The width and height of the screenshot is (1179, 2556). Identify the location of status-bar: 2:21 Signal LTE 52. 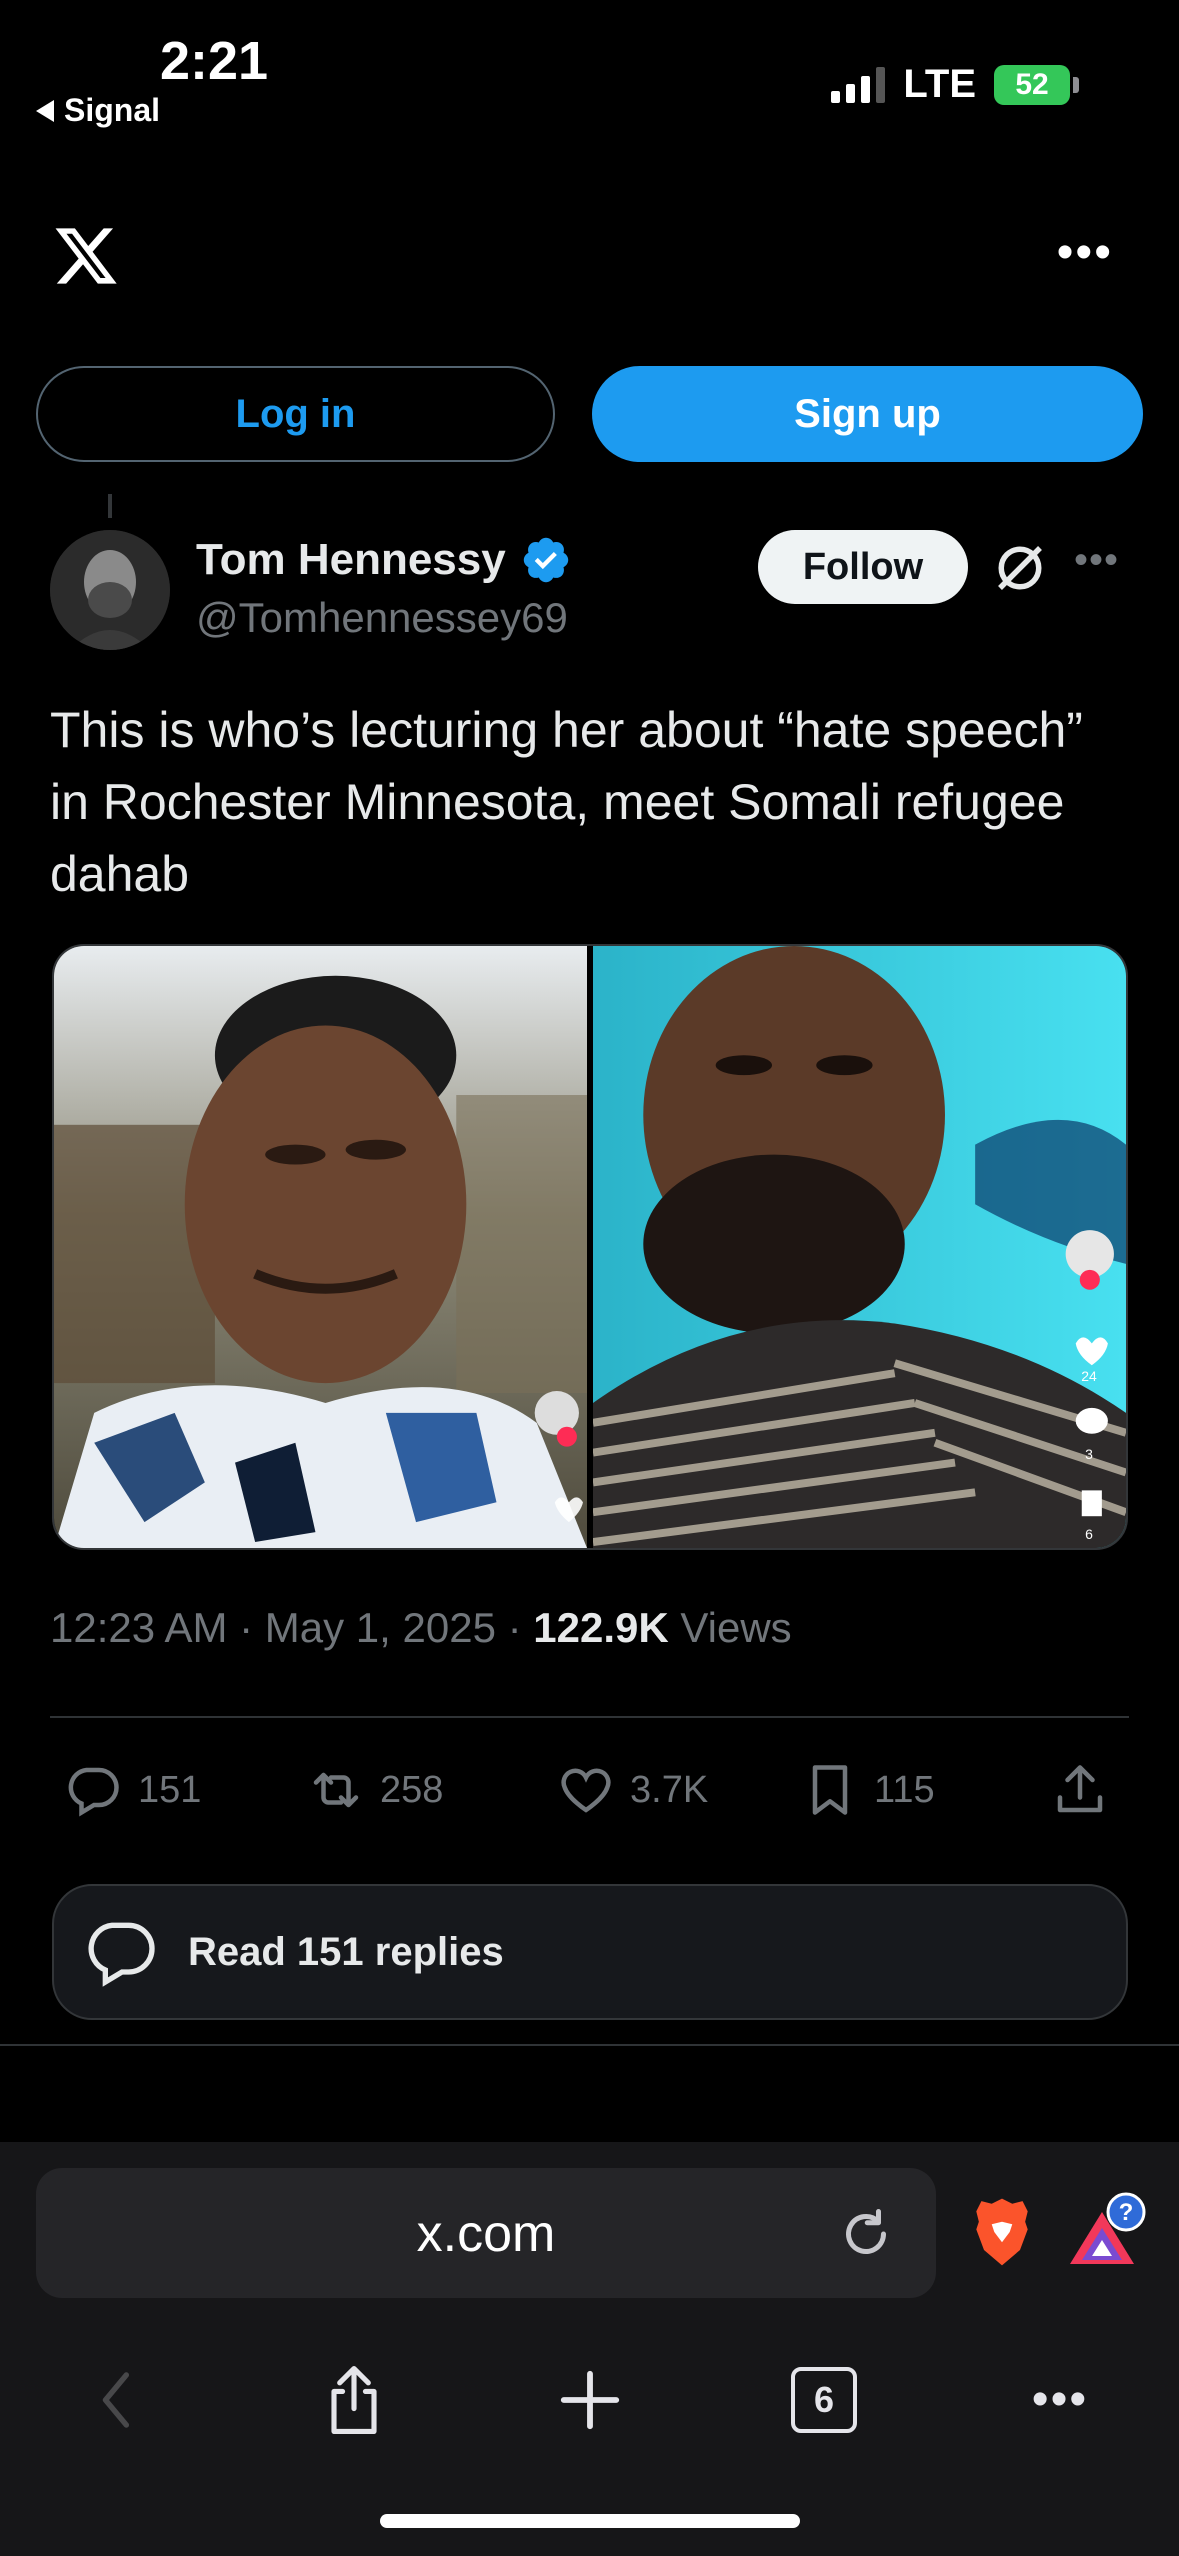
(589, 70).